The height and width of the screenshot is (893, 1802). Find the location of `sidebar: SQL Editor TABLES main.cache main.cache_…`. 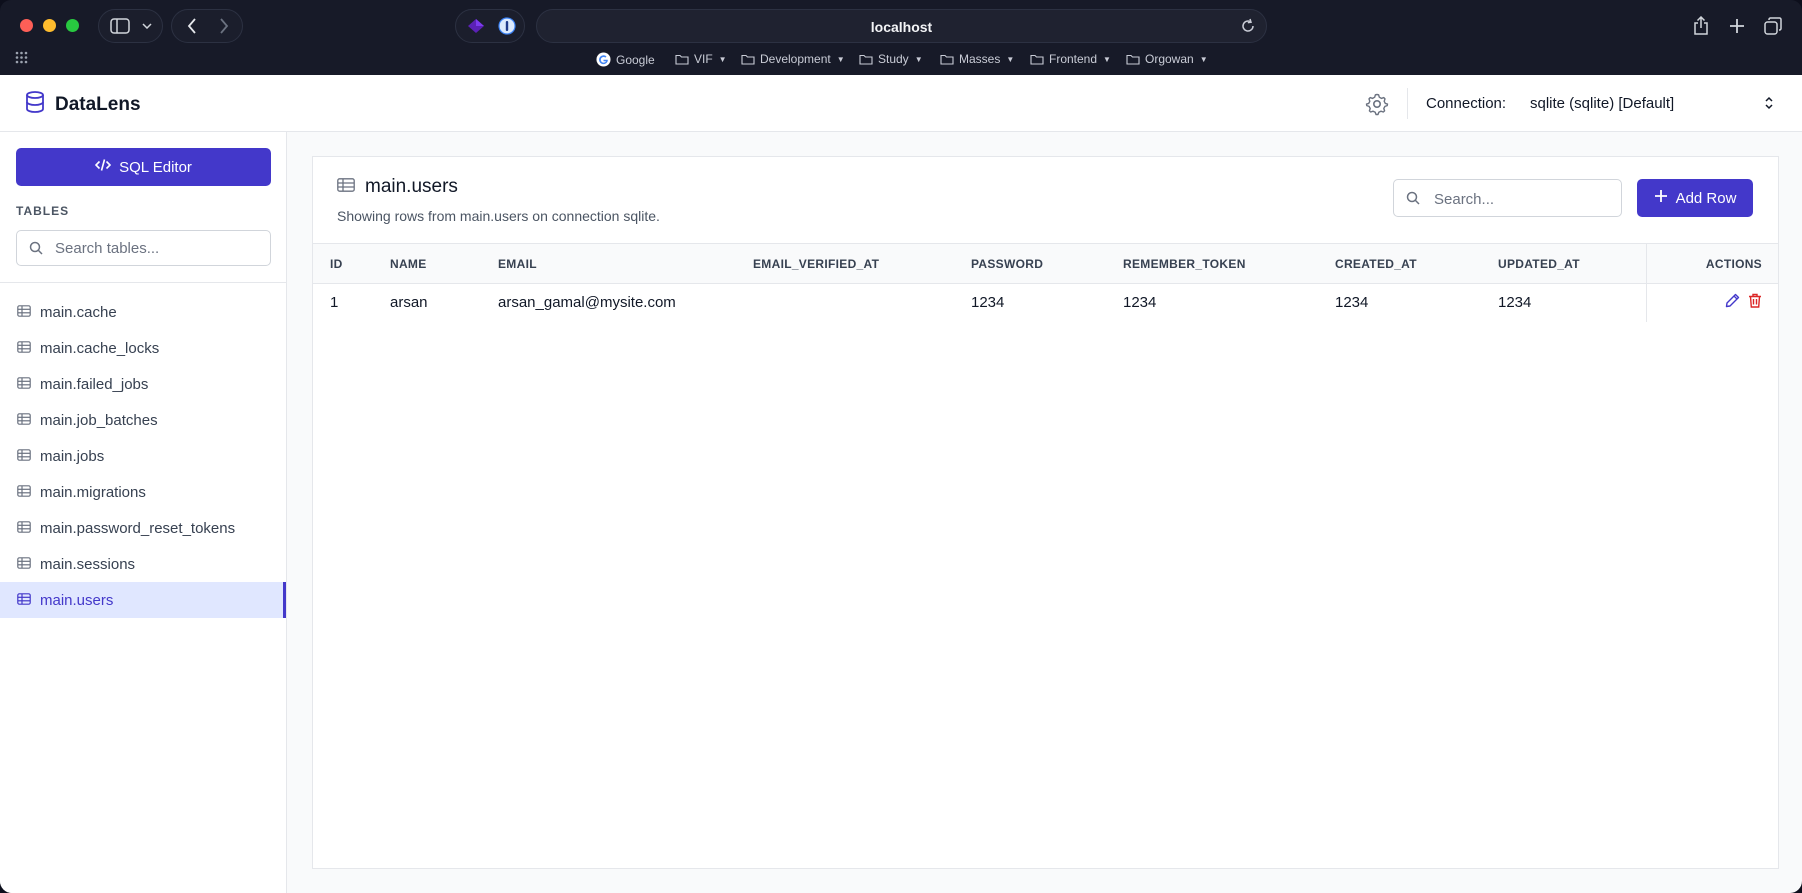

sidebar: SQL Editor TABLES main.cache main.cache_… is located at coordinates (143, 512).